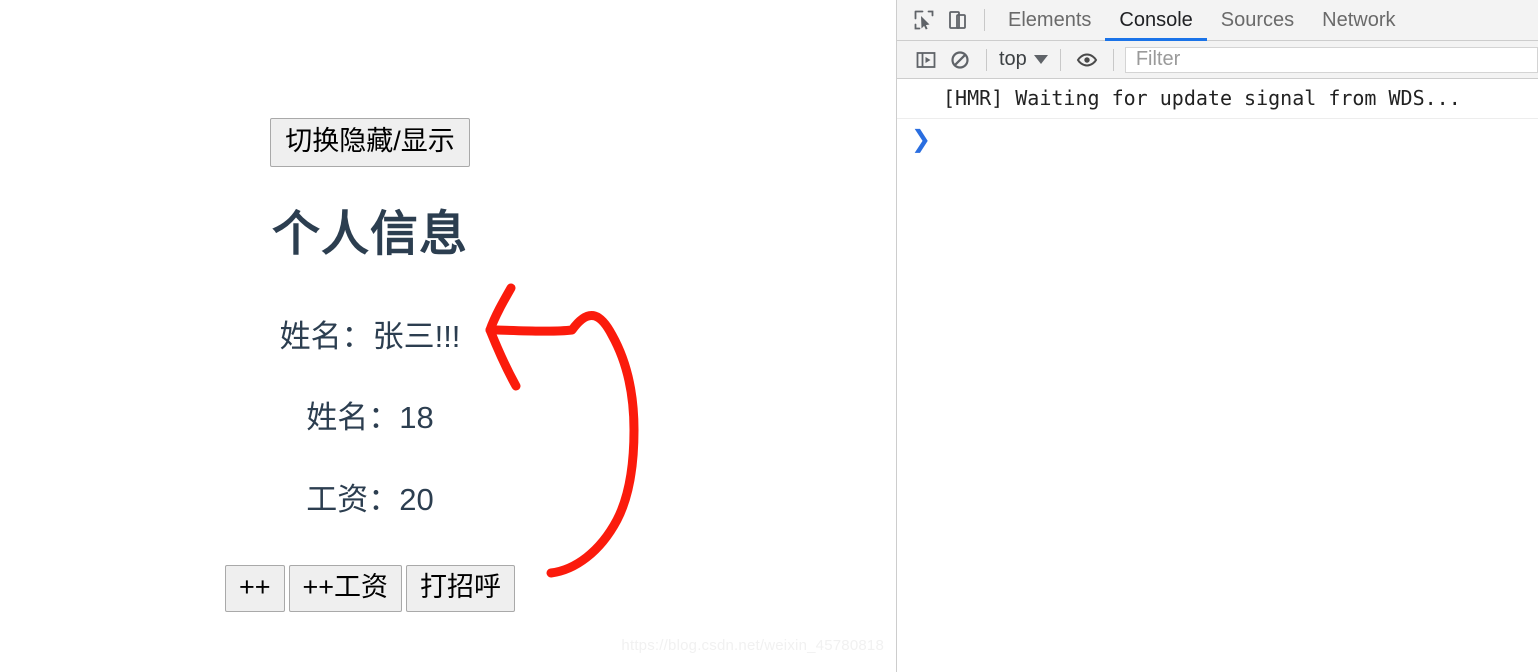  What do you see at coordinates (926, 60) in the screenshot?
I see `console-sidebar-toggle-icon` at bounding box center [926, 60].